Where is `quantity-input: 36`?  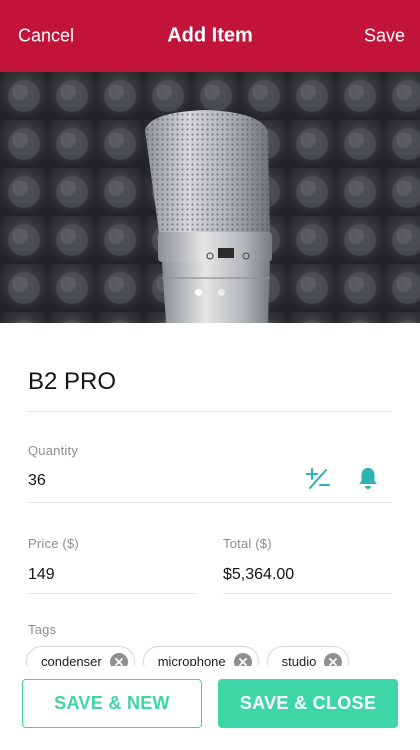
quantity-input: 36 is located at coordinates (37, 481).